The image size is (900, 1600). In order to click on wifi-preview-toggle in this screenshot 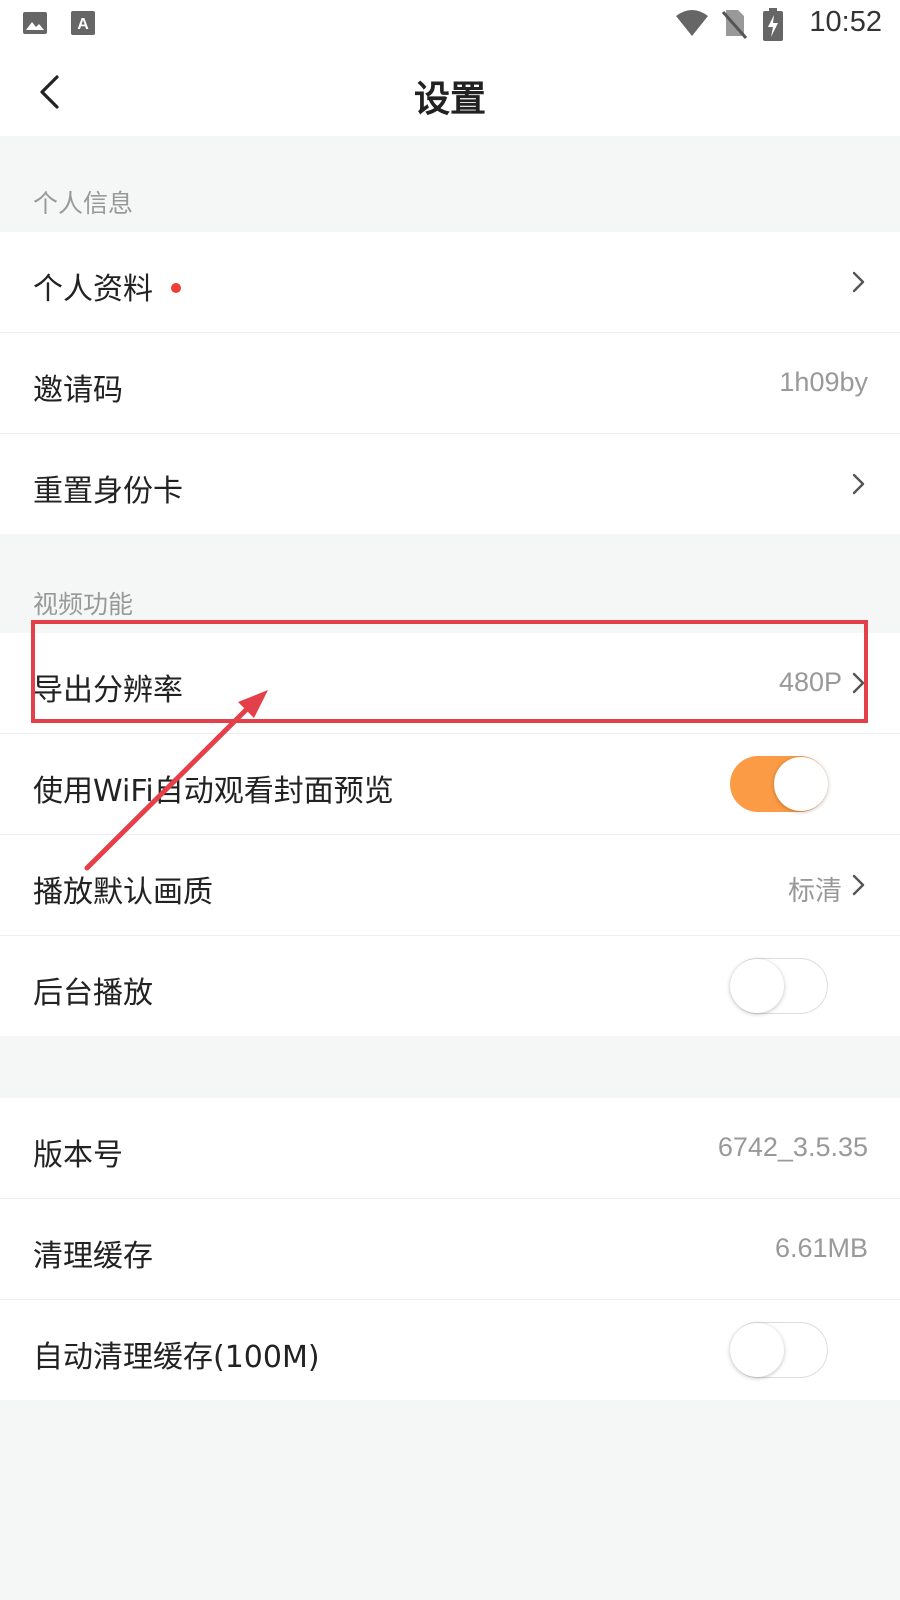, I will do `click(779, 784)`.